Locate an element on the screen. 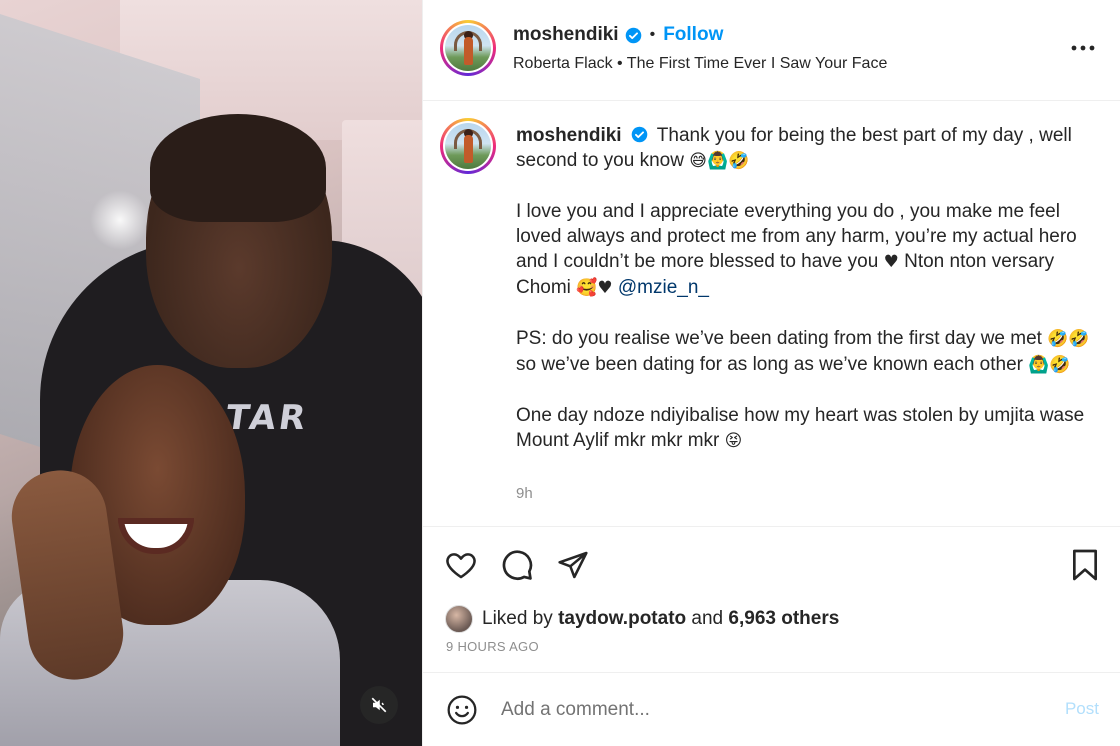  mute-toggle-button is located at coordinates (379, 705).